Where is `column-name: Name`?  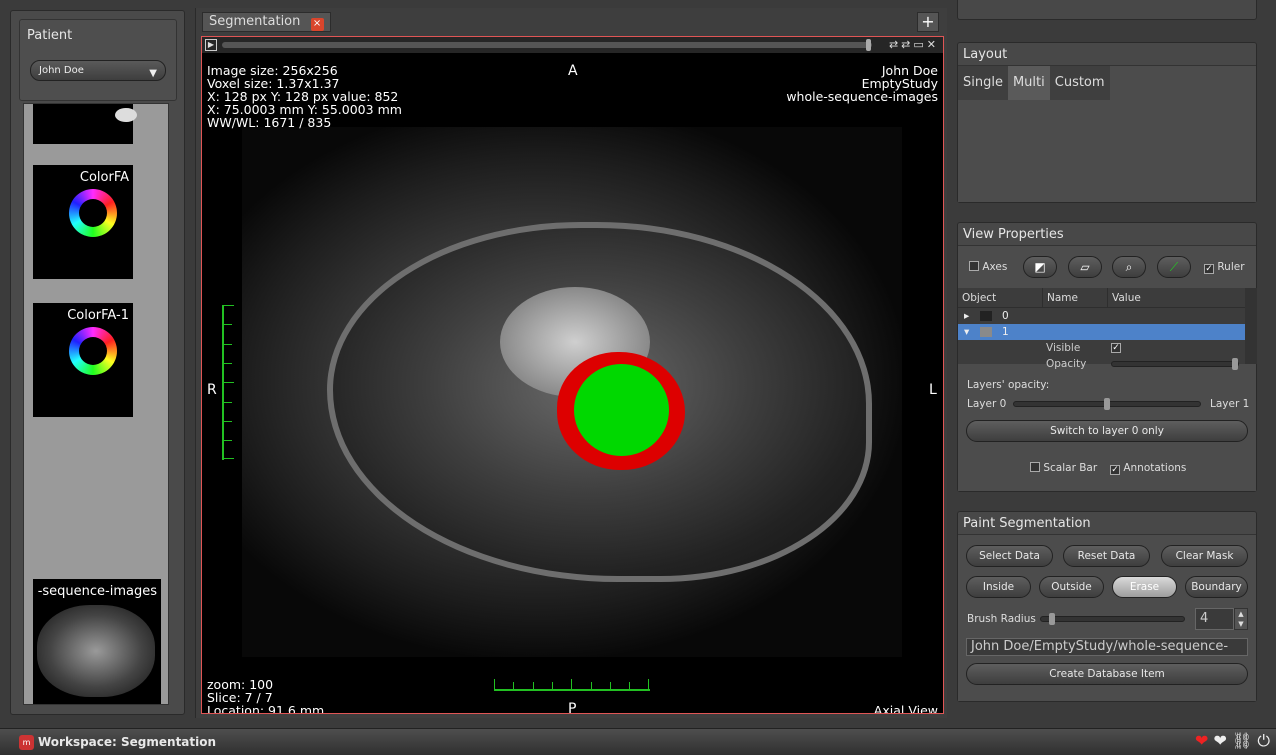
column-name: Name is located at coordinates (1075, 297).